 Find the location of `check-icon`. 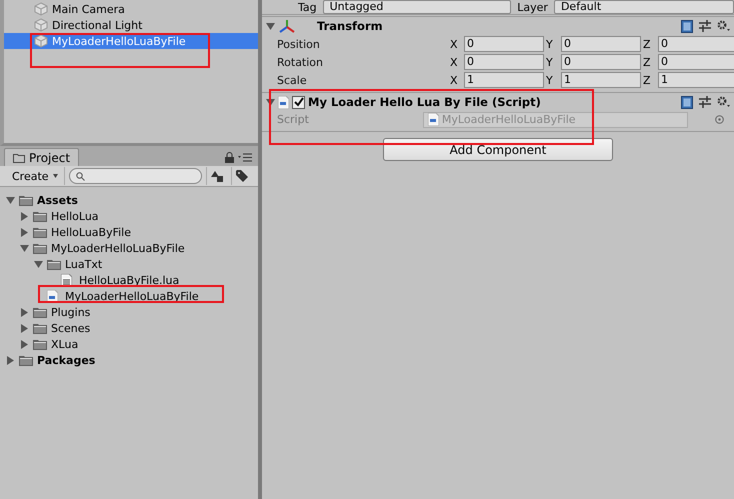

check-icon is located at coordinates (299, 102).